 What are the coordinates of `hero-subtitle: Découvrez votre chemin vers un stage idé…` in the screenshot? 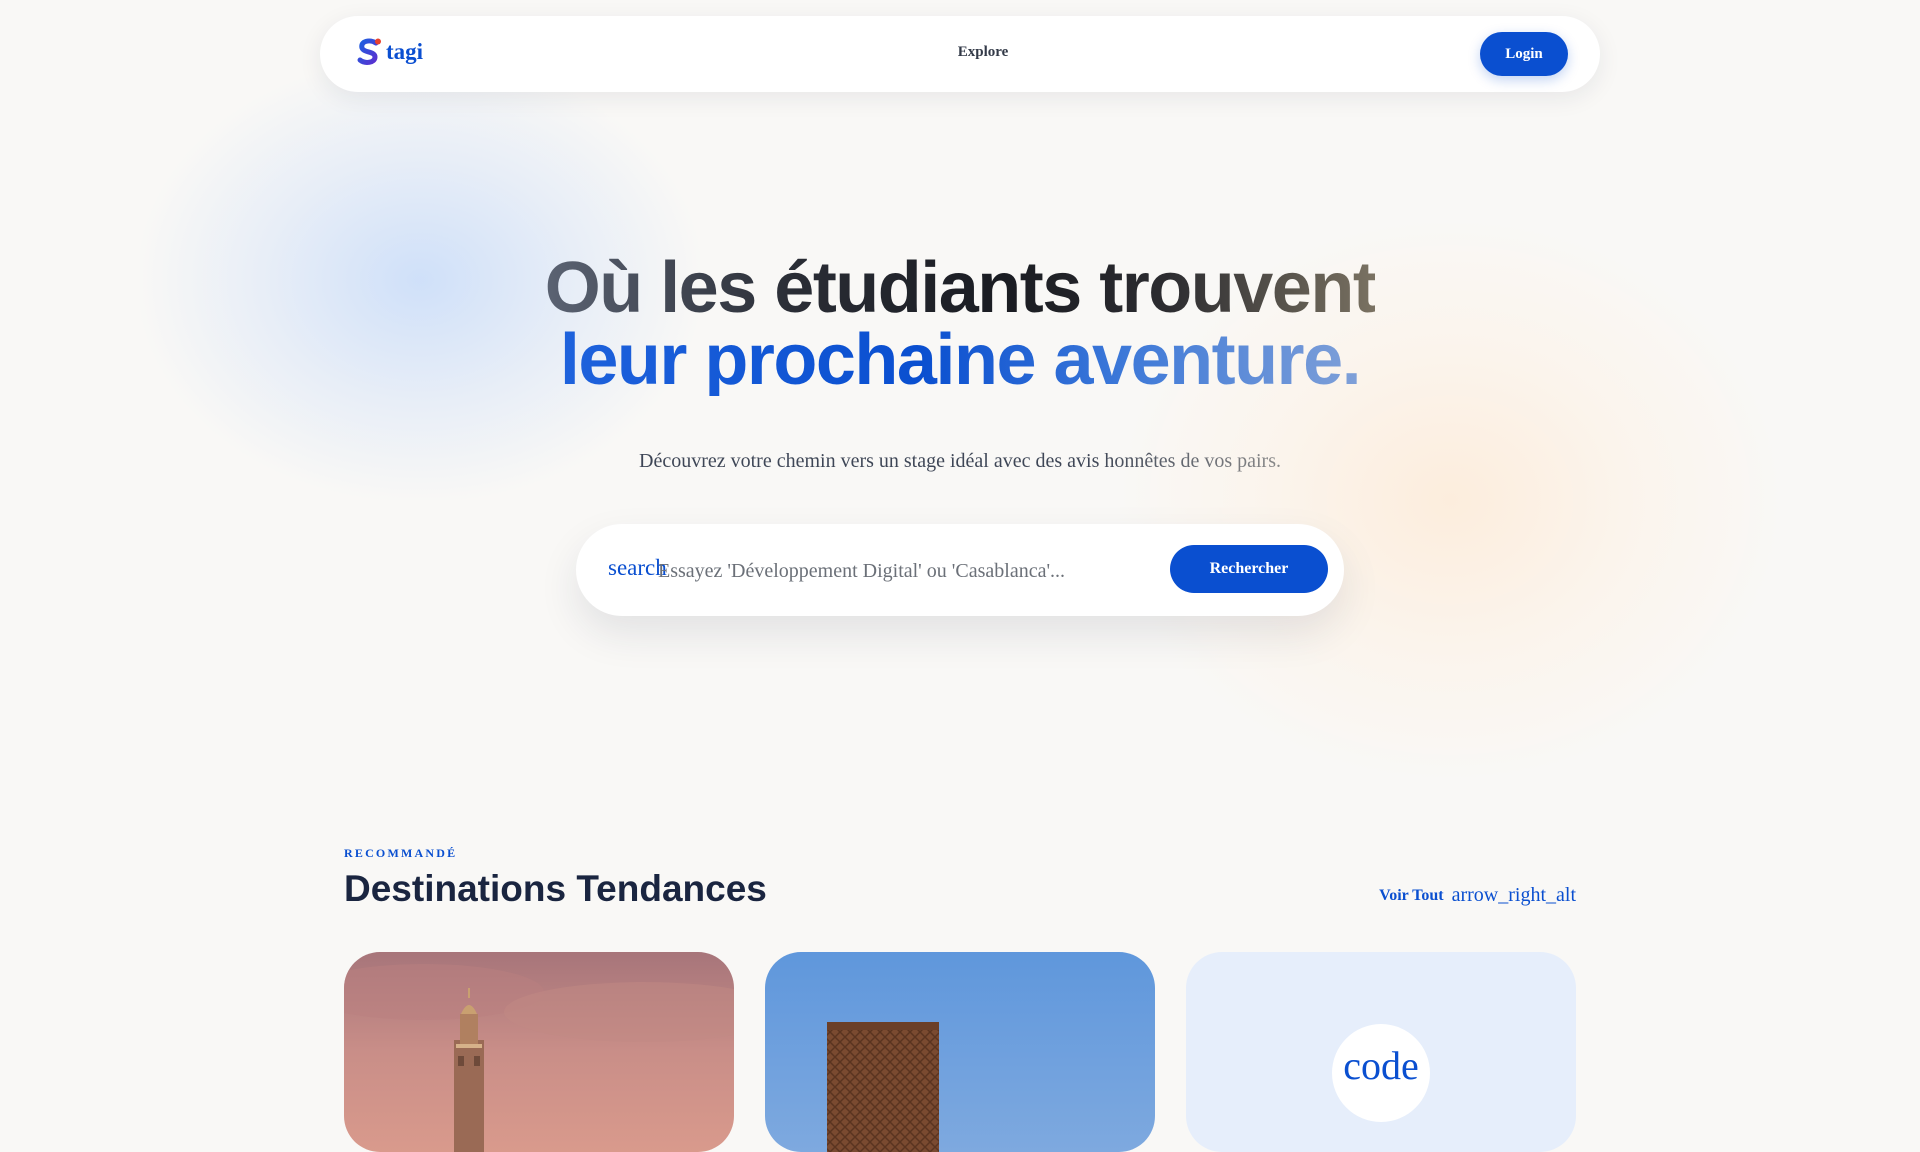 It's located at (960, 461).